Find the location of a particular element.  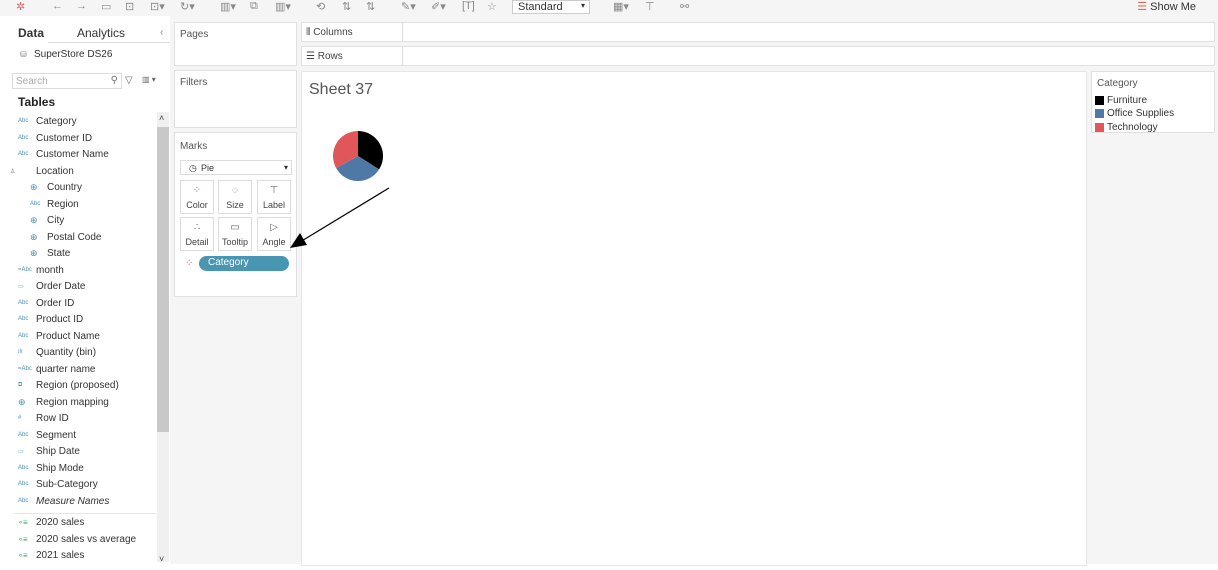

legend-label: Furniture is located at coordinates (1127, 100).